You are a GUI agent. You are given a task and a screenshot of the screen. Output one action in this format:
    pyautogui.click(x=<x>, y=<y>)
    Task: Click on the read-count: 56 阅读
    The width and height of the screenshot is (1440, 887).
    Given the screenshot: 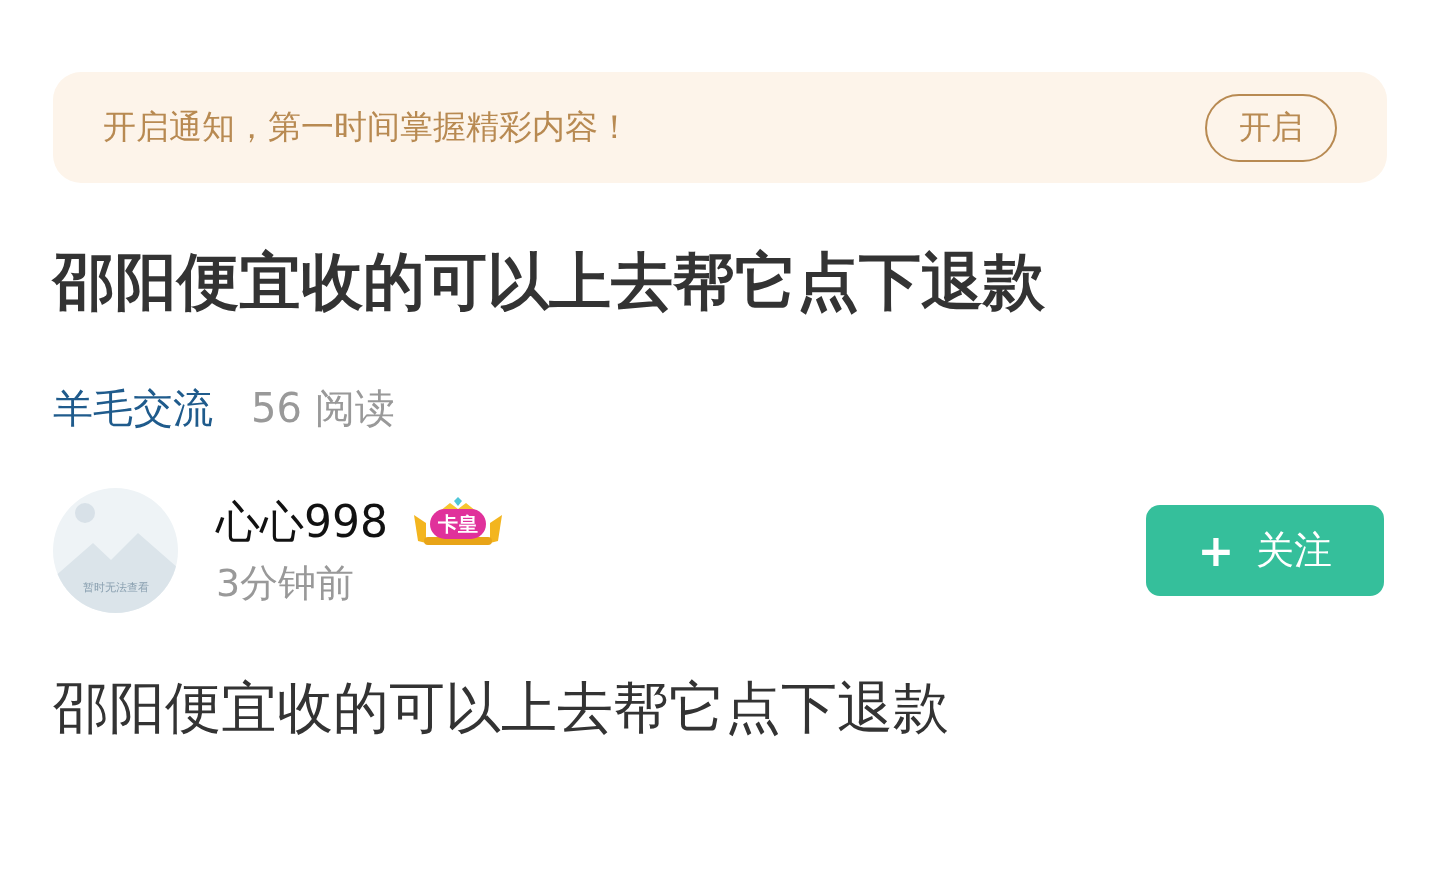 What is the action you would take?
    pyautogui.click(x=323, y=409)
    